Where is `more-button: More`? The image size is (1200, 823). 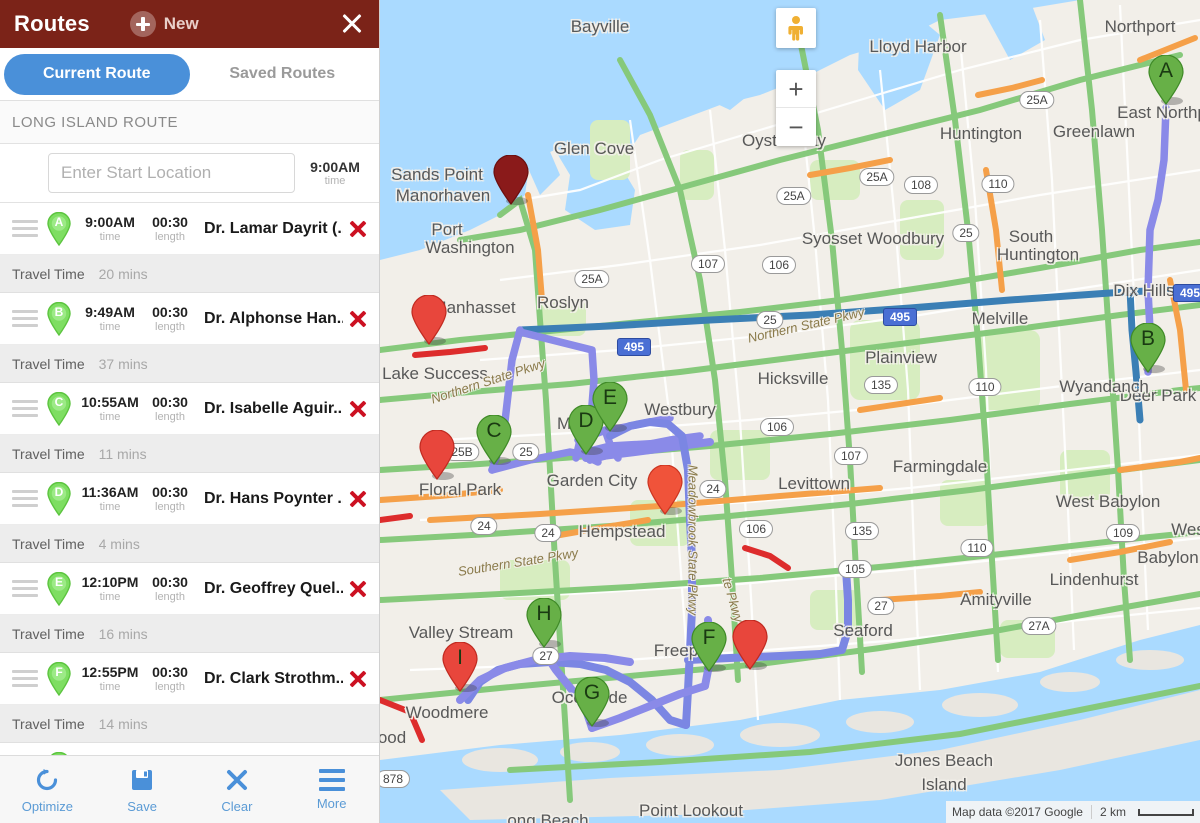
more-button: More is located at coordinates (331, 789).